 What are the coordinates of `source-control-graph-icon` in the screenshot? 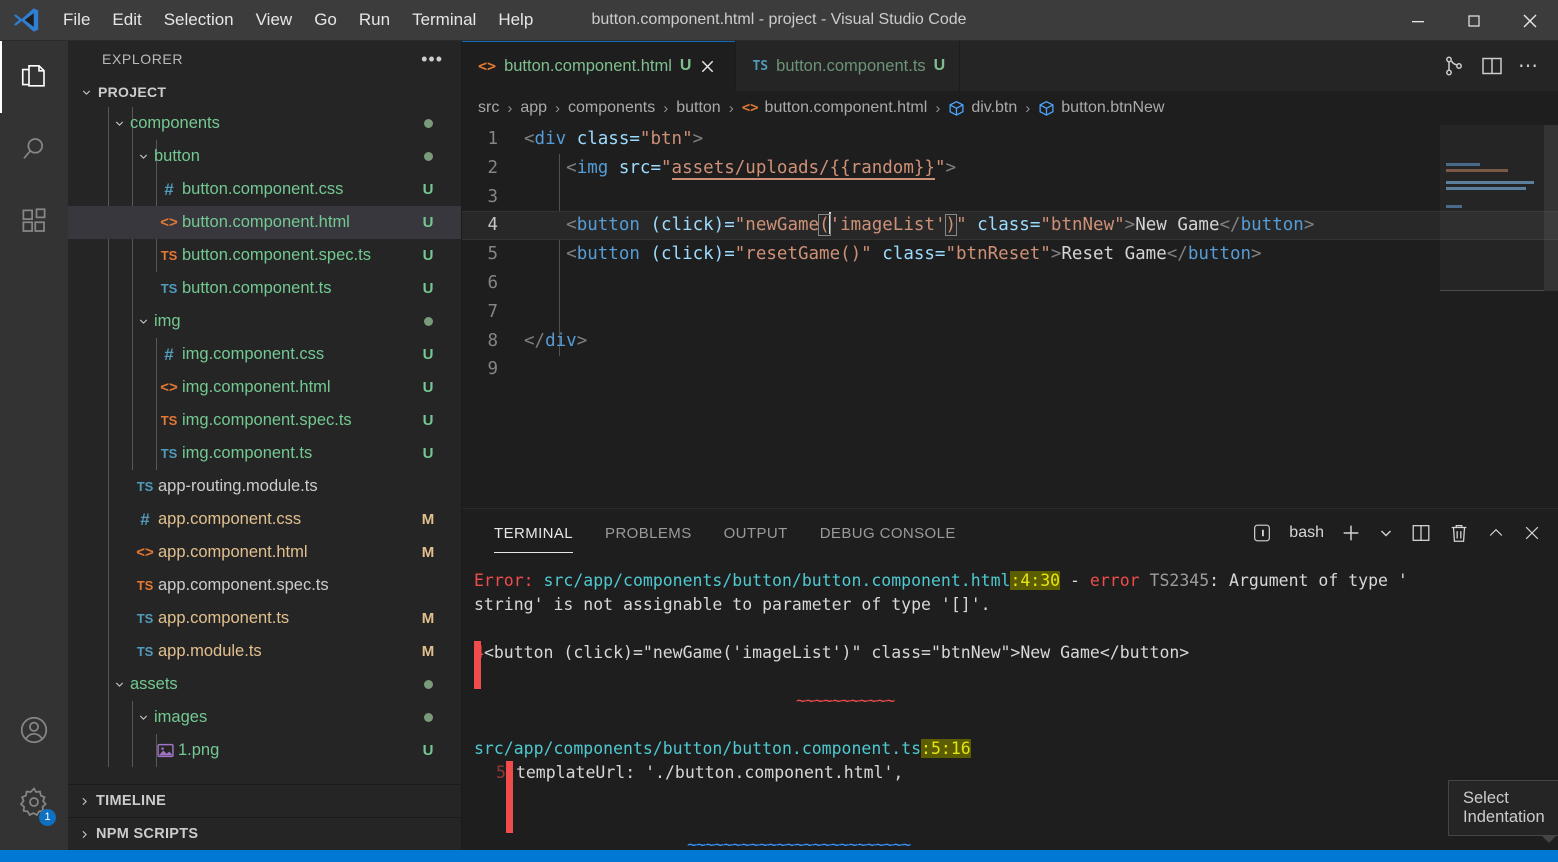 It's located at (1454, 66).